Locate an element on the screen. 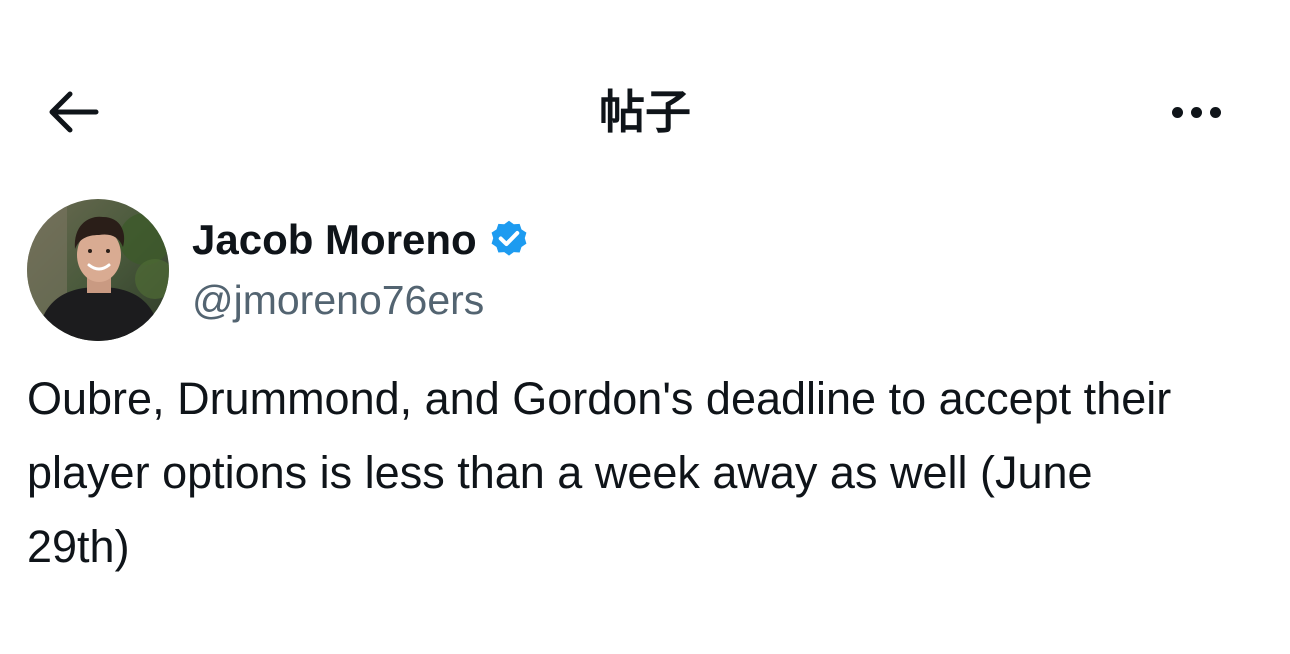 Image resolution: width=1290 pixels, height=654 pixels. author-handle: @jmoreno76ers is located at coordinates (338, 300).